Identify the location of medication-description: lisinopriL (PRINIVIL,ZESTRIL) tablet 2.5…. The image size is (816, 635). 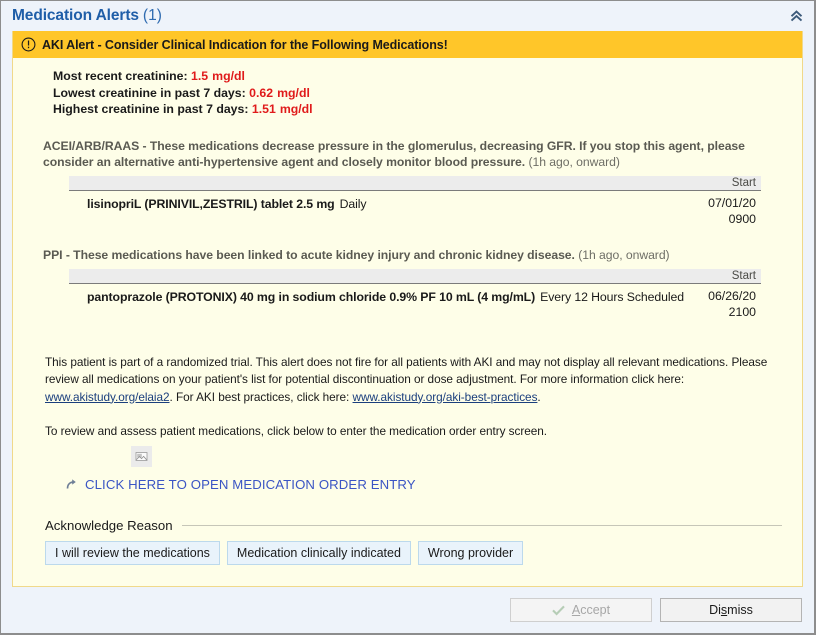
(227, 204).